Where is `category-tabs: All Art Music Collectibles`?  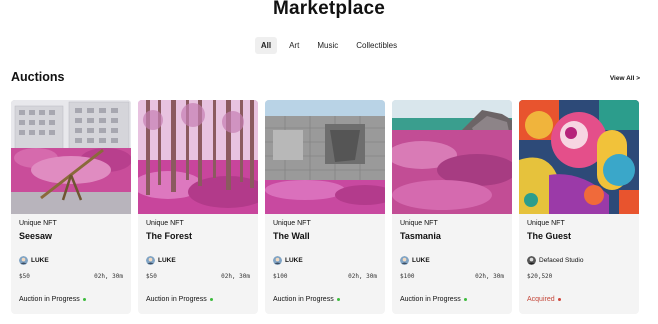
category-tabs: All Art Music Collectibles is located at coordinates (329, 45).